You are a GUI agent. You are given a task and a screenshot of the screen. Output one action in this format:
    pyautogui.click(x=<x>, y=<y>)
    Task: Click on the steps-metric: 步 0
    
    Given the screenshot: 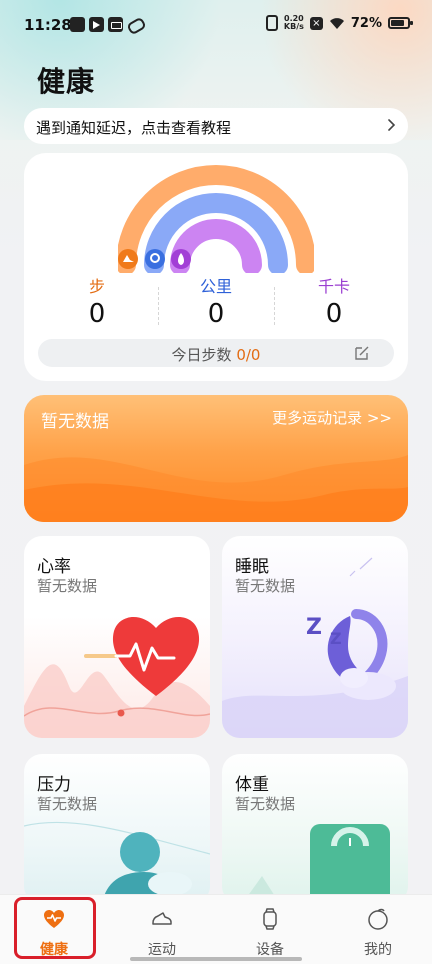 What is the action you would take?
    pyautogui.click(x=97, y=301)
    